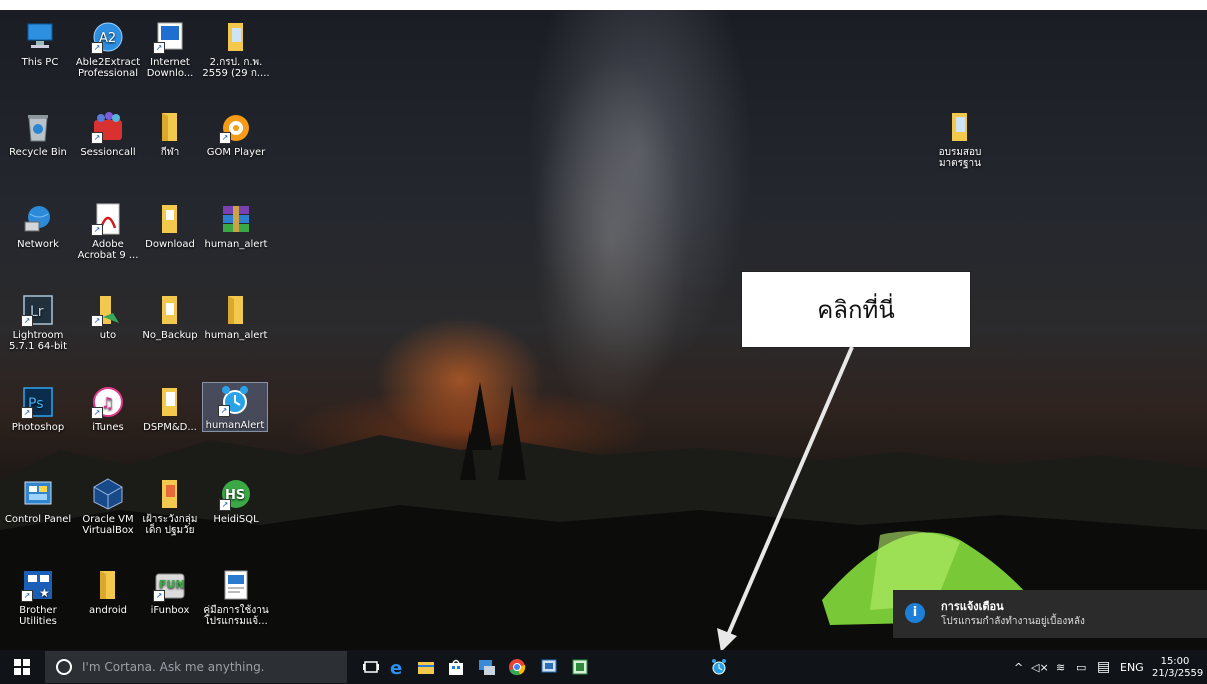 The width and height of the screenshot is (1207, 684). What do you see at coordinates (1178, 673) in the screenshot?
I see `clock-date: 21/3/2559` at bounding box center [1178, 673].